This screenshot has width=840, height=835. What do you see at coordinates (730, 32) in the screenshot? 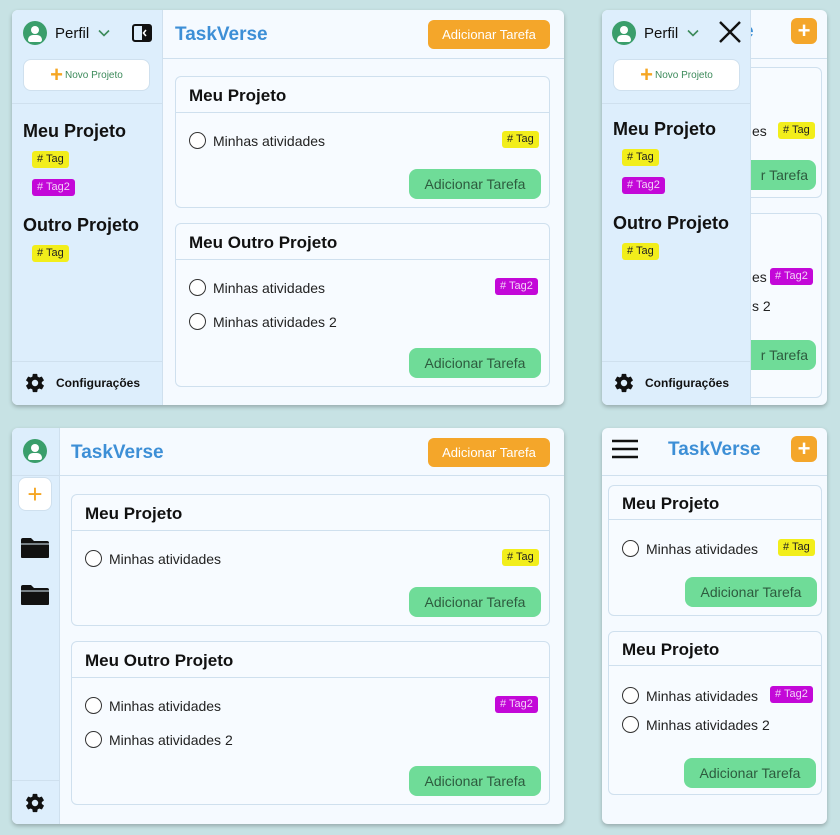
I see `close-icon` at bounding box center [730, 32].